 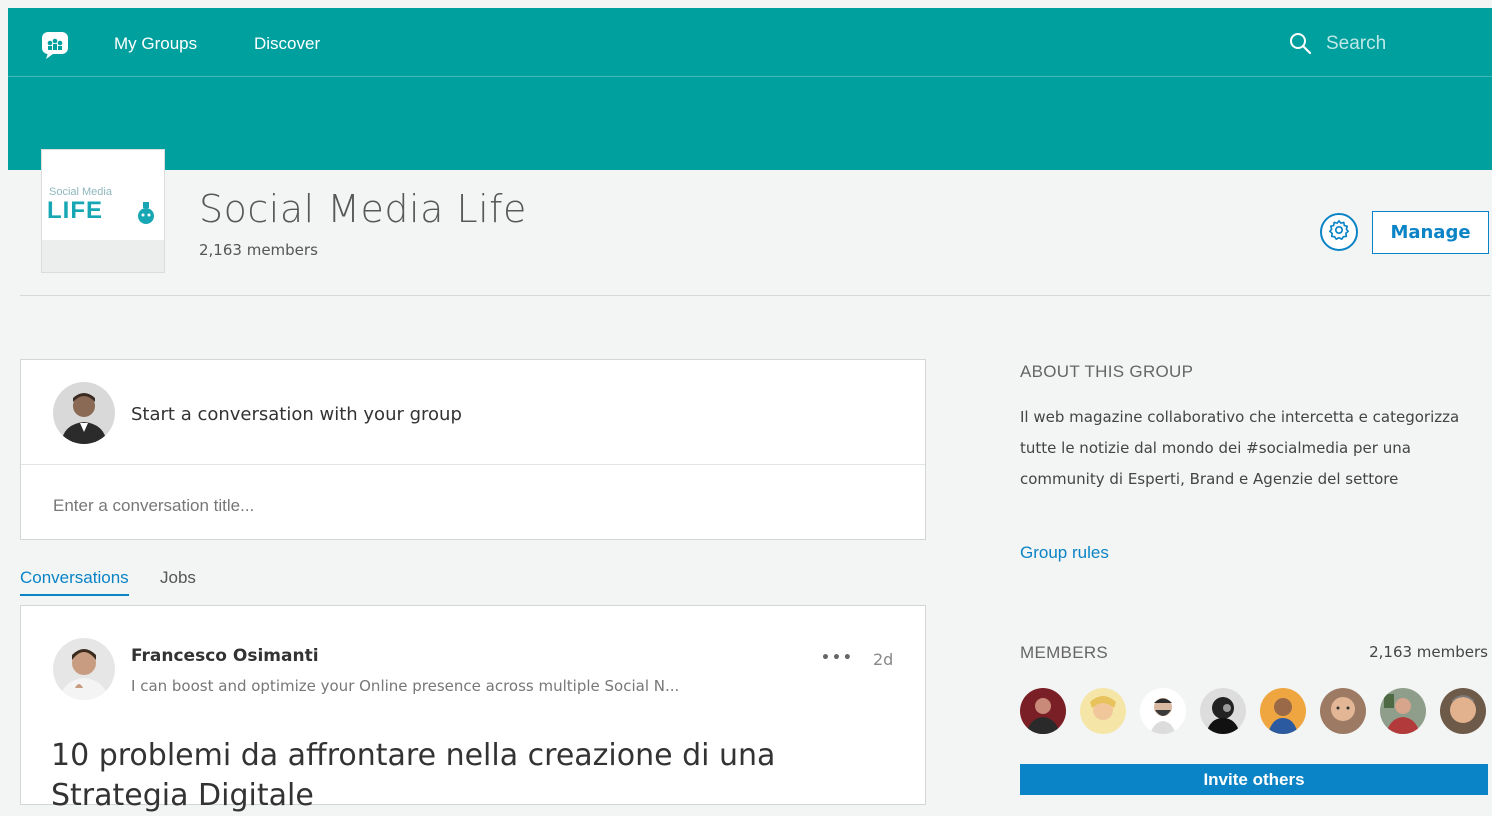 I want to click on groups-chat-icon, so click(x=55, y=45).